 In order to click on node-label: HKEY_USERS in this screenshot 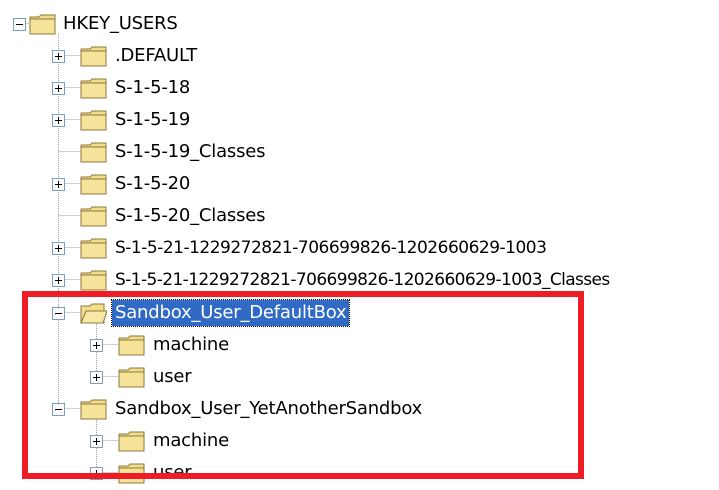, I will do `click(120, 23)`.